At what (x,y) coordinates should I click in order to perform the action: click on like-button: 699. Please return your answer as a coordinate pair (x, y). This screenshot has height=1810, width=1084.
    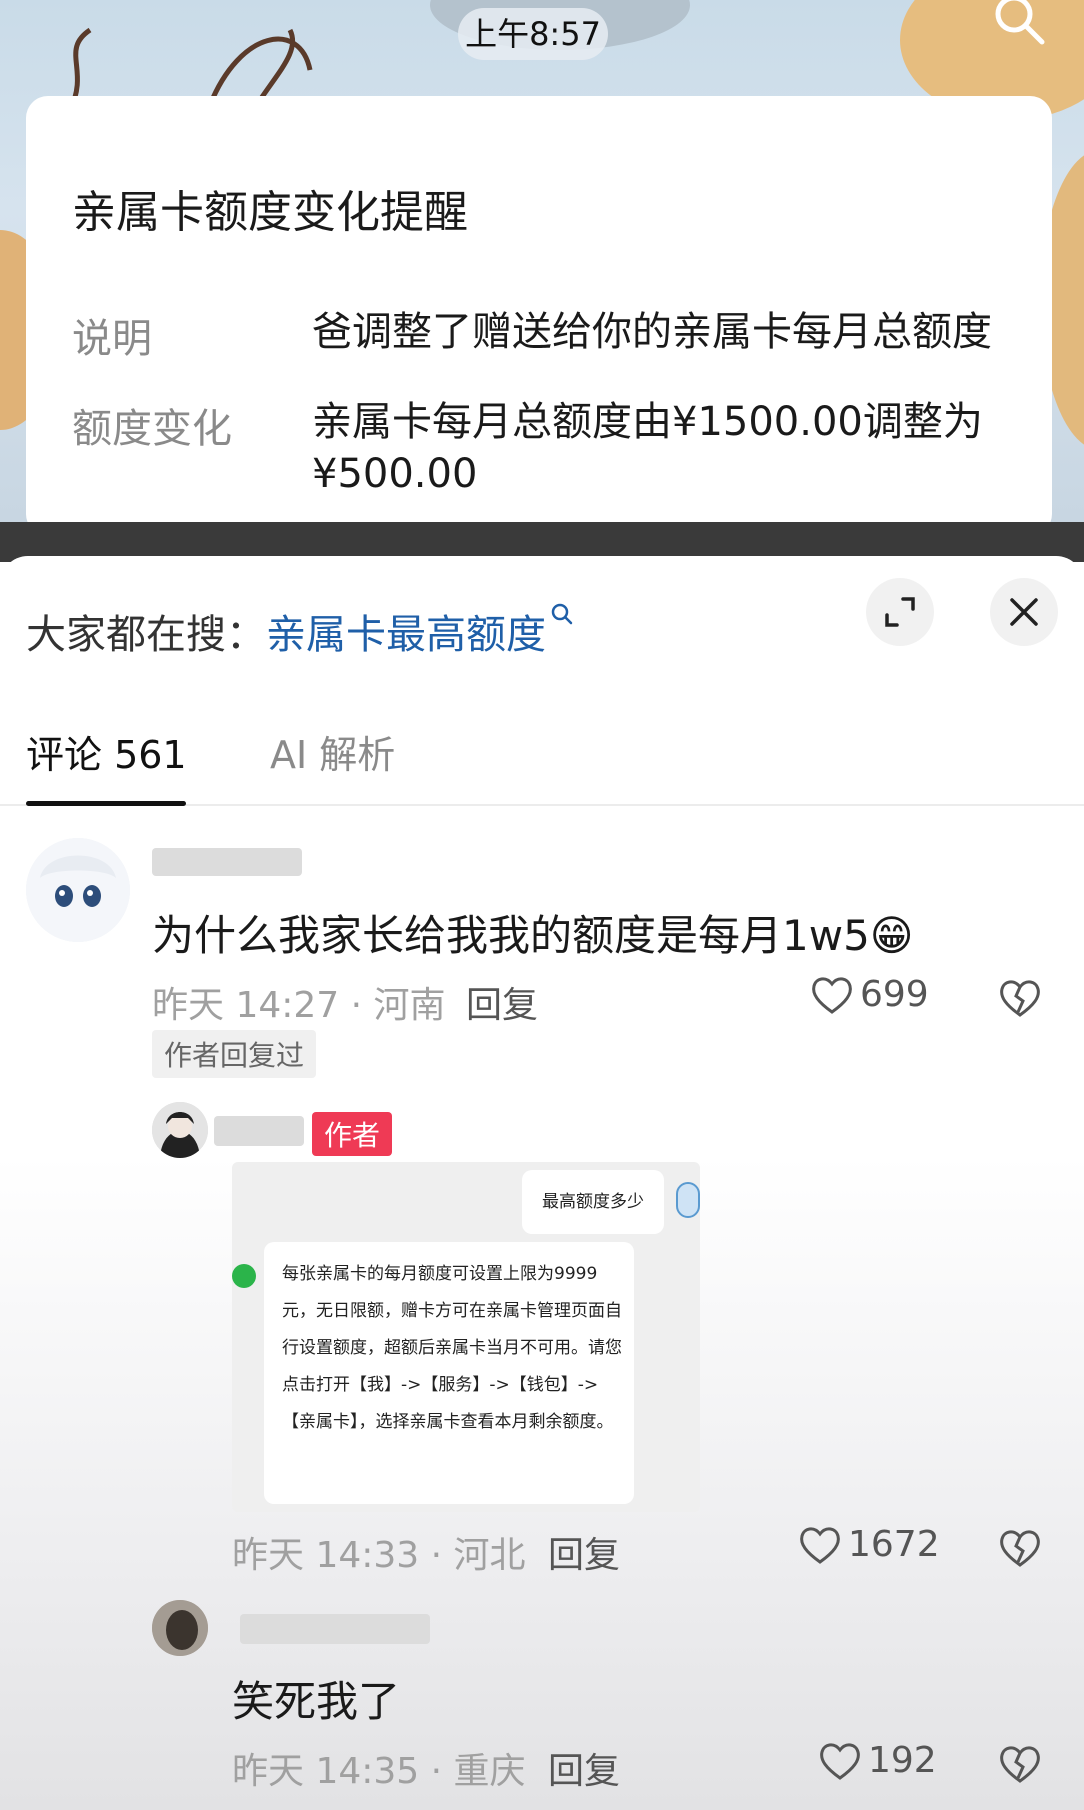
    Looking at the image, I should click on (869, 994).